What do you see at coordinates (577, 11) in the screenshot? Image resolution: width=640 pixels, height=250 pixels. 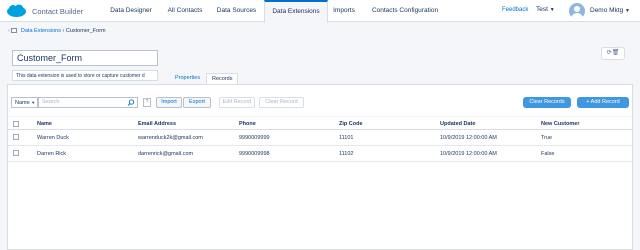 I see `avatar` at bounding box center [577, 11].